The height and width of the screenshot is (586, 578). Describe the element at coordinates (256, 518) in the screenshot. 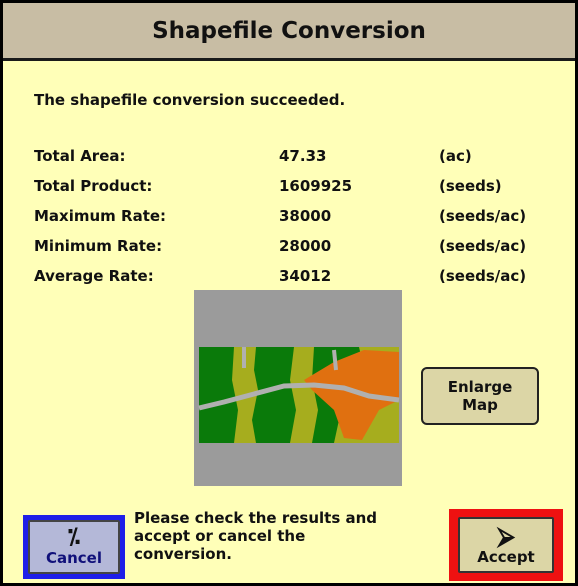

I see `footer-line: Please check the results and` at that location.